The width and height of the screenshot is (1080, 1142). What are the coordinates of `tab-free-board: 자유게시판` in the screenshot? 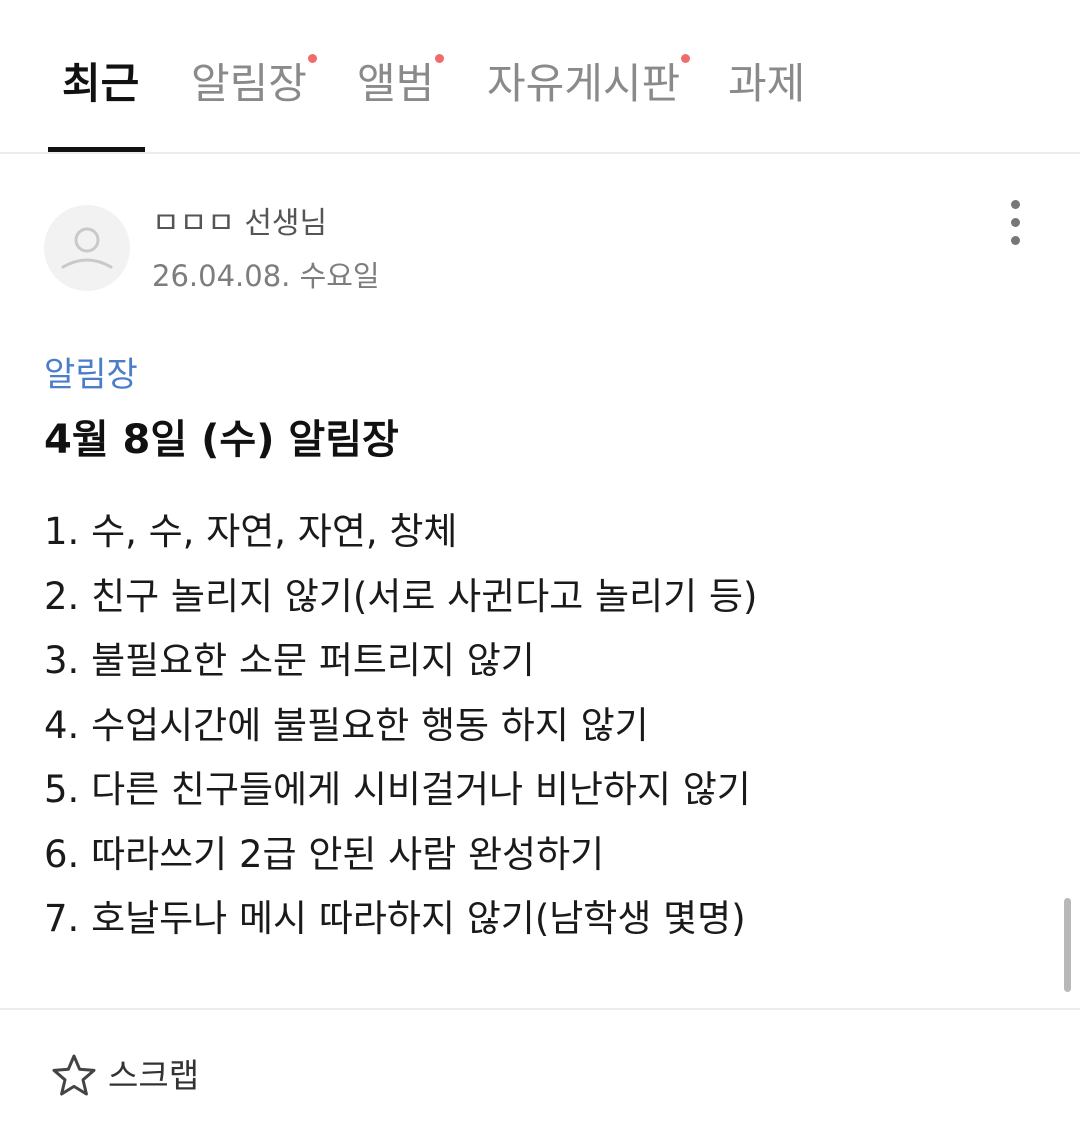 It's located at (589, 83).